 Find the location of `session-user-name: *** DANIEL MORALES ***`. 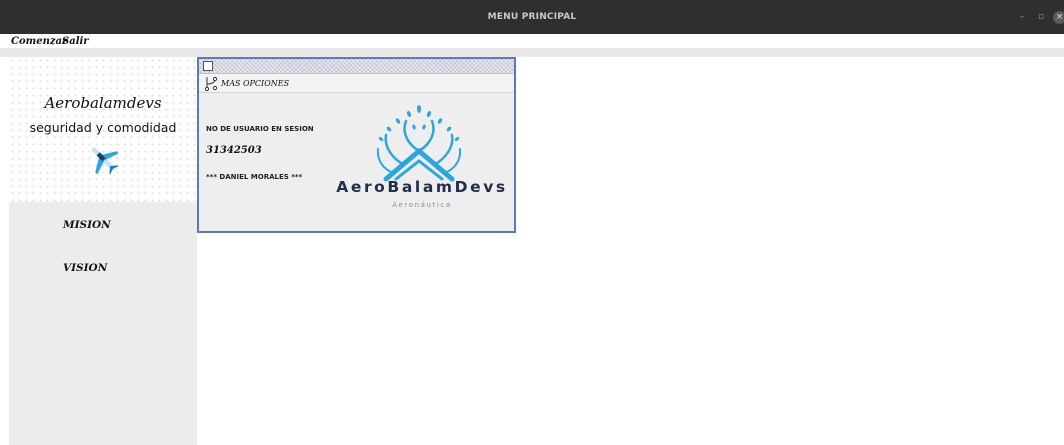

session-user-name: *** DANIEL MORALES *** is located at coordinates (254, 177).